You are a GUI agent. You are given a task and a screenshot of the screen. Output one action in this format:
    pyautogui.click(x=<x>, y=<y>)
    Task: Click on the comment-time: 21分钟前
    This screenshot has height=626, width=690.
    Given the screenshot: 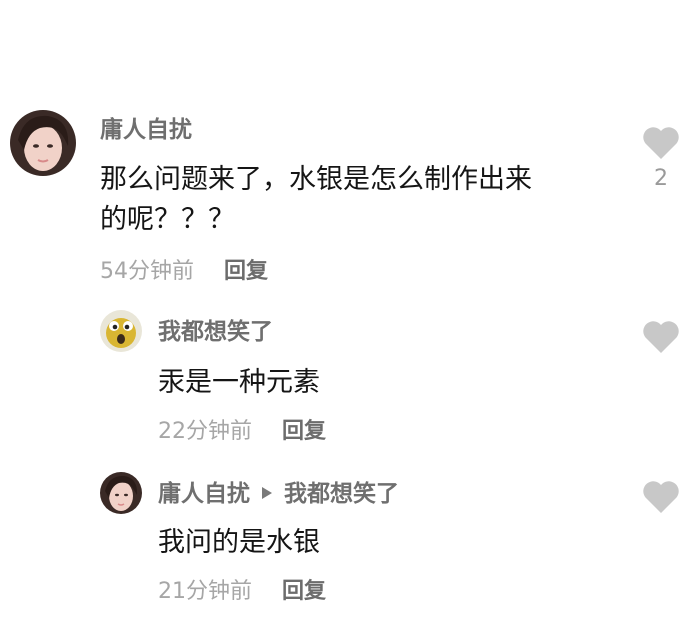 What is the action you would take?
    pyautogui.click(x=205, y=591)
    